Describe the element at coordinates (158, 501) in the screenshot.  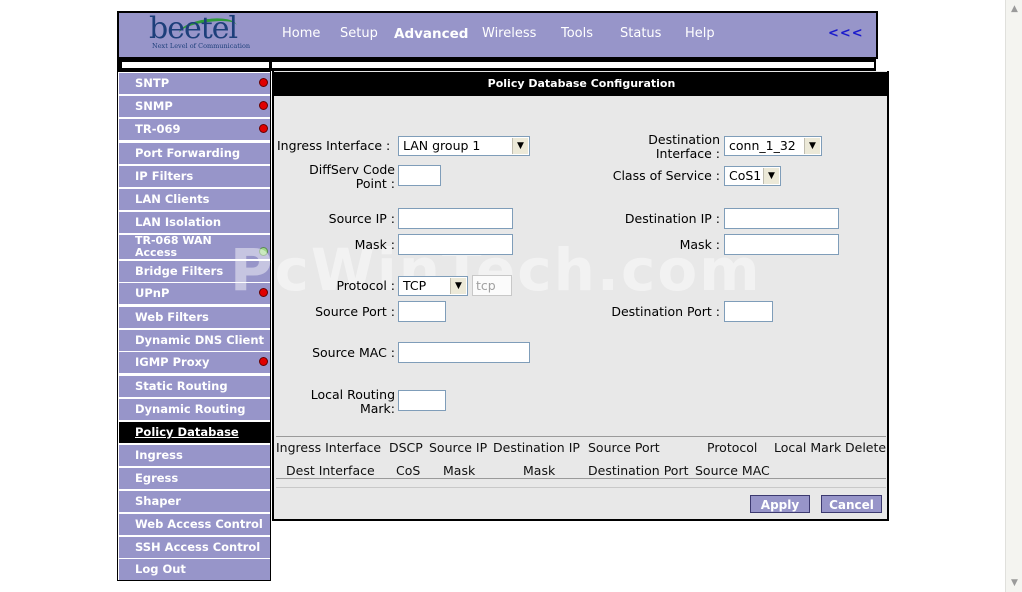
I see `sidebar-item-label: Shaper` at that location.